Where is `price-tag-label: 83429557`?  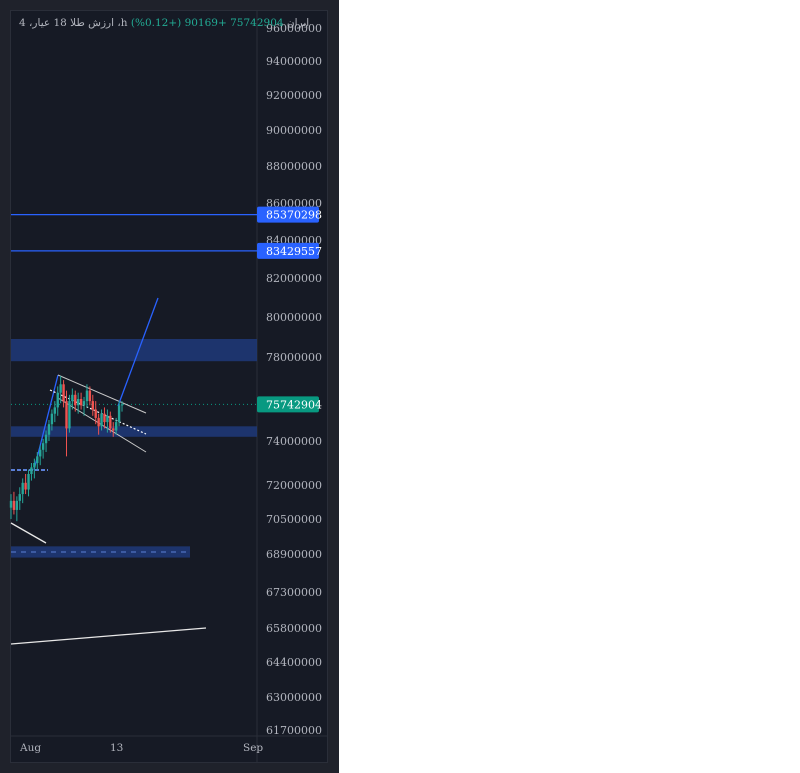
price-tag-label: 83429557 is located at coordinates (294, 251).